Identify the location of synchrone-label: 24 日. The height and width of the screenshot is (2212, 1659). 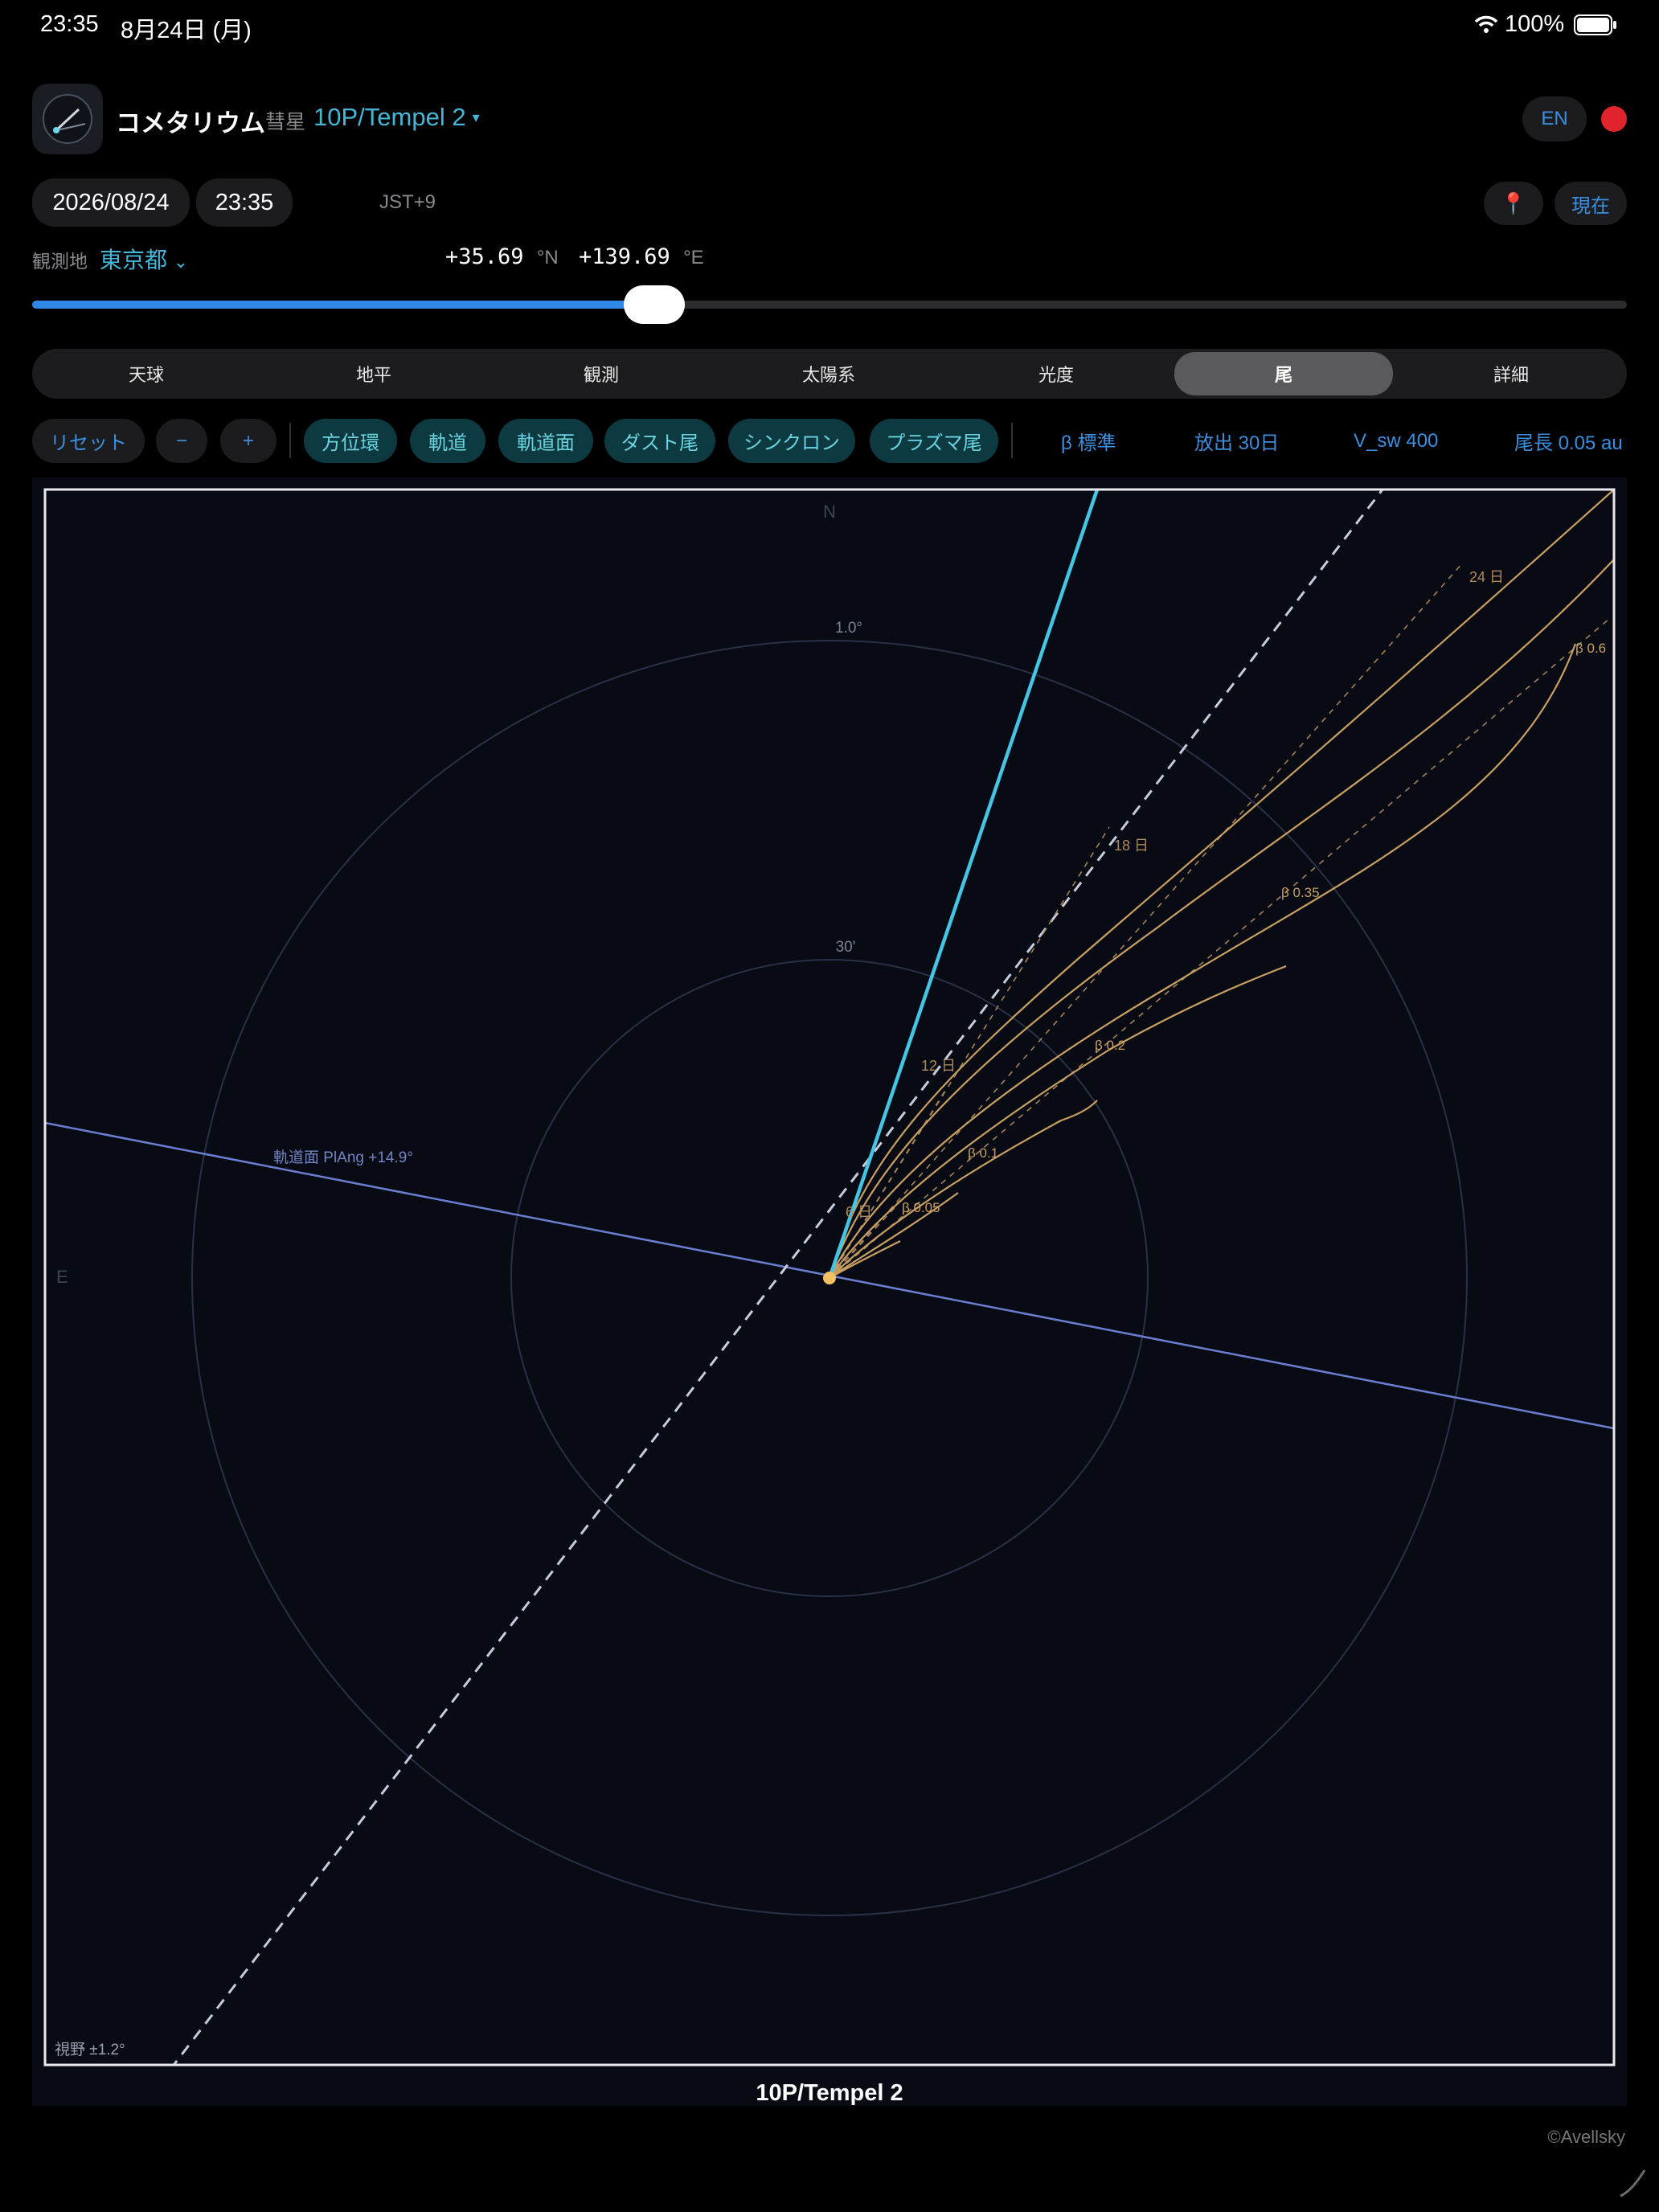
(1486, 577).